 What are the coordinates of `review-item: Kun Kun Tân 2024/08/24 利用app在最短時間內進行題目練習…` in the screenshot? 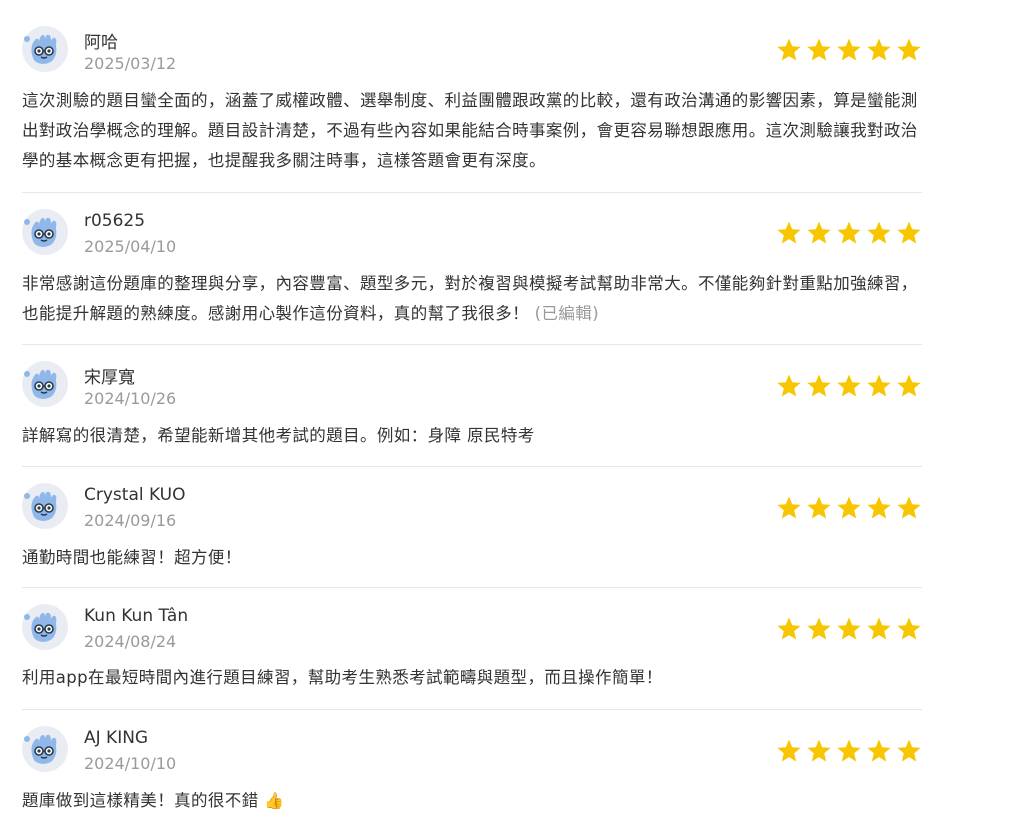 It's located at (472, 649).